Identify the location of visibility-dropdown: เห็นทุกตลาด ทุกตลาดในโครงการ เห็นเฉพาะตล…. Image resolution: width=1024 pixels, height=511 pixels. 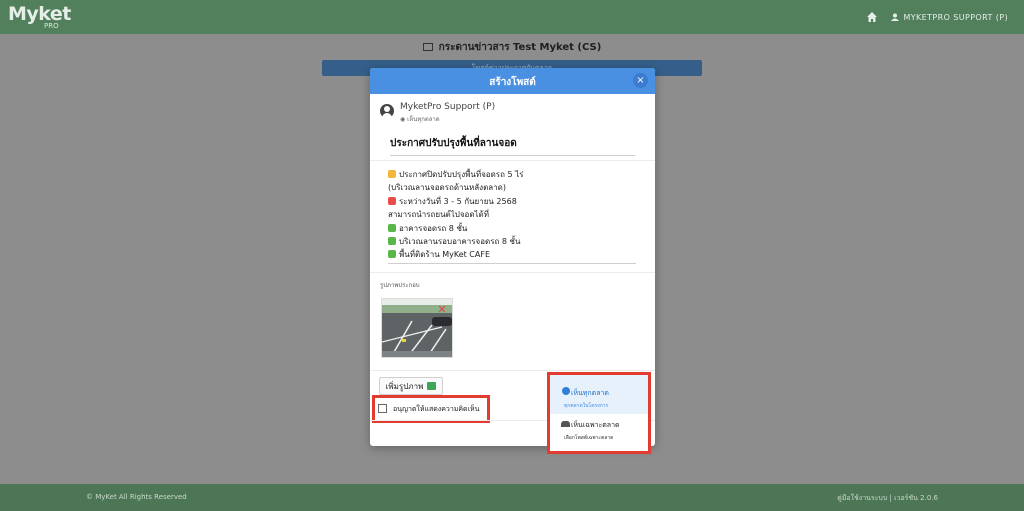
(599, 413).